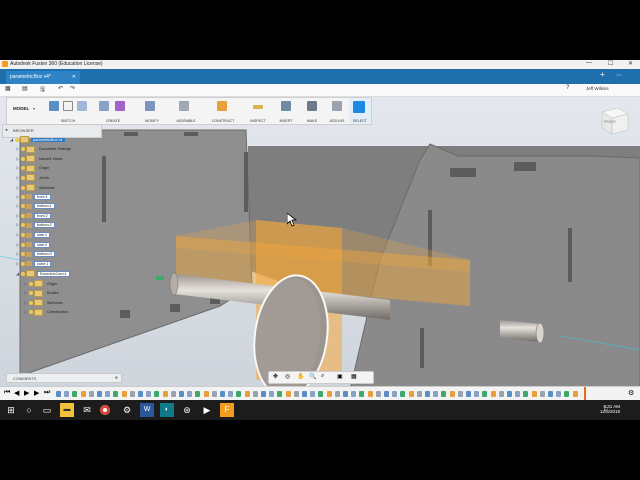  What do you see at coordinates (223, 111) in the screenshot?
I see `construct-group: CONSTRUCT` at bounding box center [223, 111].